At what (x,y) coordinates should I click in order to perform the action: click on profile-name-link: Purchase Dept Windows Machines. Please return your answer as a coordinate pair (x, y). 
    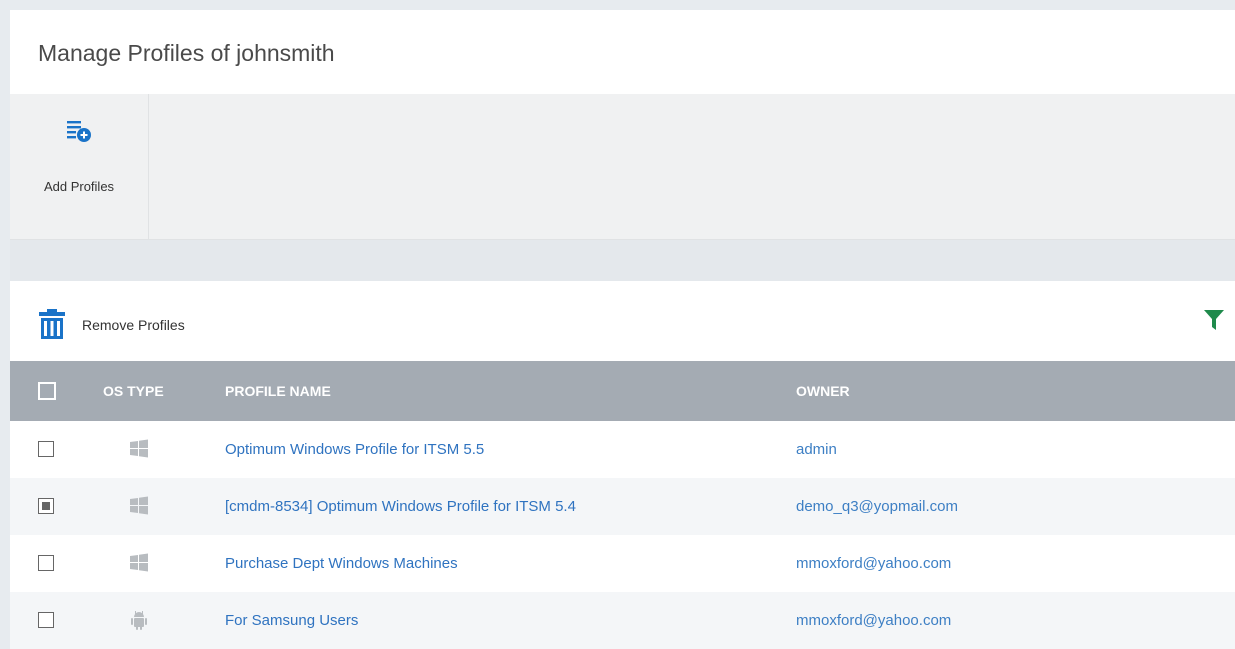
    Looking at the image, I should click on (341, 563).